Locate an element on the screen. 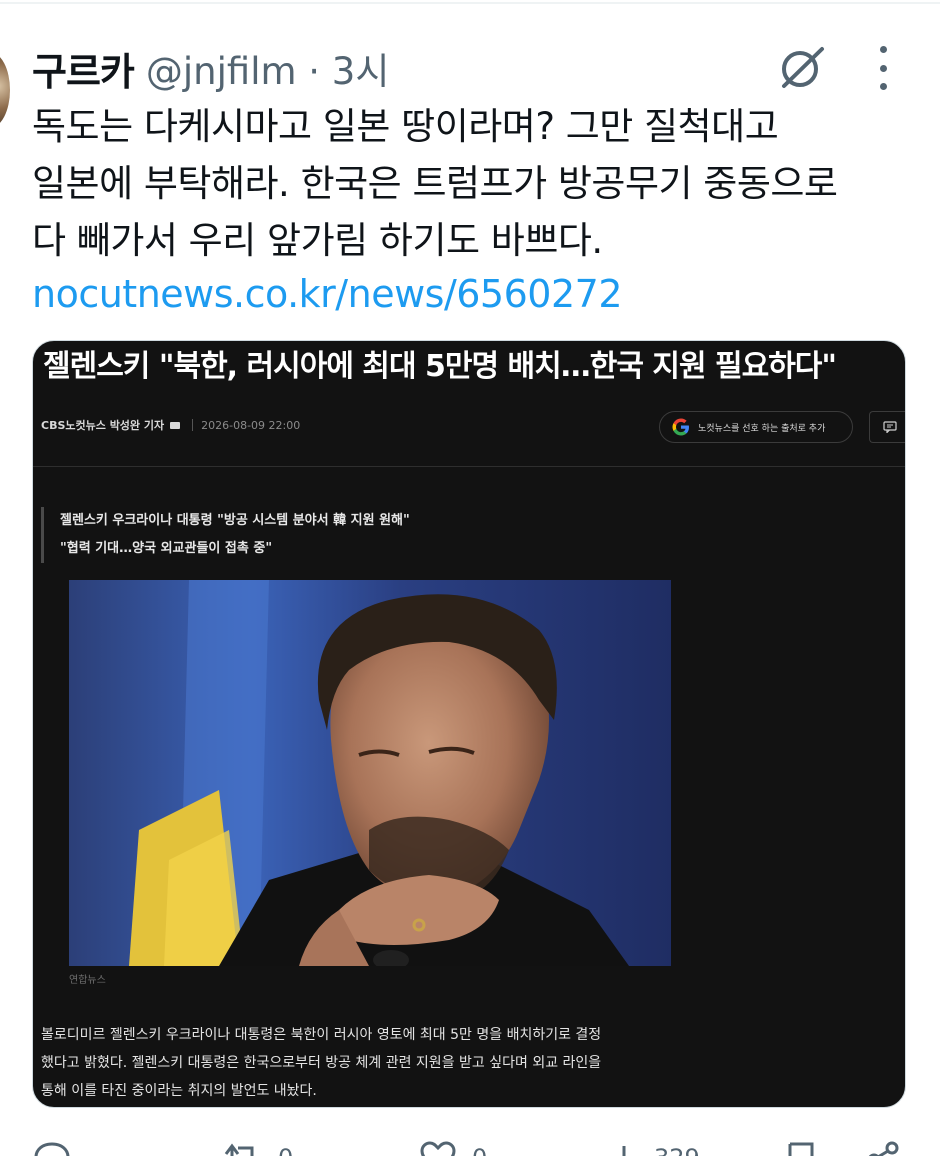 The width and height of the screenshot is (940, 1156). bookmark-button is located at coordinates (801, 1148).